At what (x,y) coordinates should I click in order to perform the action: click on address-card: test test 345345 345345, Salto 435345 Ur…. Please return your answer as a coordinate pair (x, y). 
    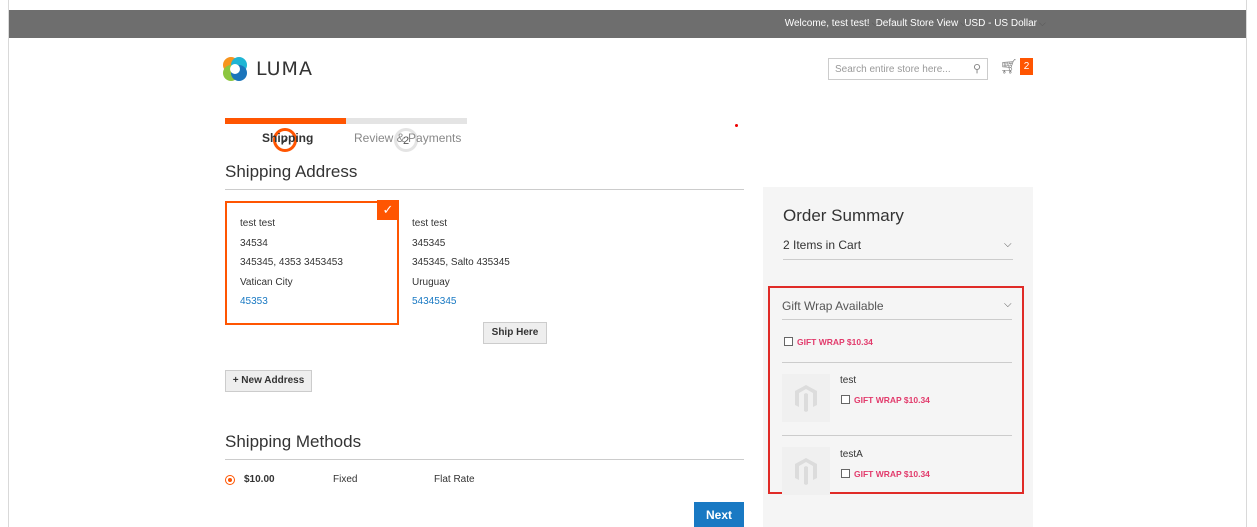
    Looking at the image, I should click on (461, 263).